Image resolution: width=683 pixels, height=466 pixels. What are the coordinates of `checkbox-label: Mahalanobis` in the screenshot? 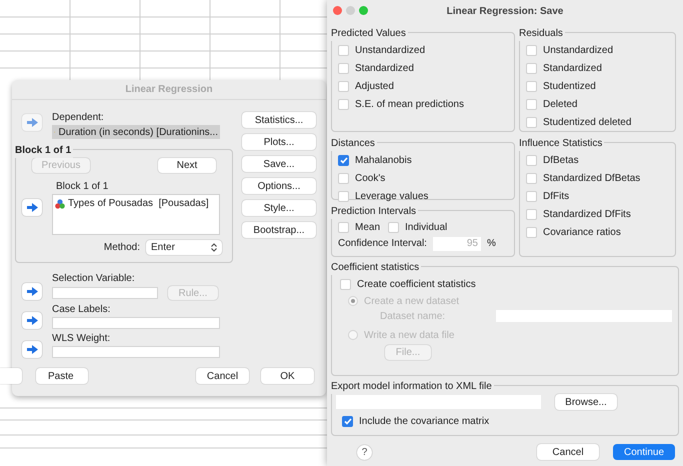 It's located at (383, 161).